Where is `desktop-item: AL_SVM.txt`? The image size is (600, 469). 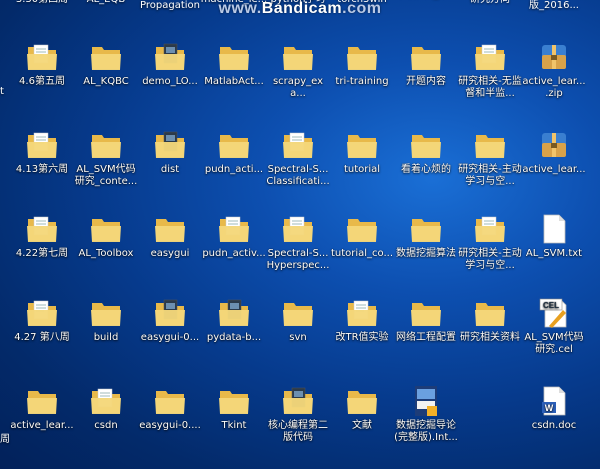
desktop-item: AL_SVM.txt is located at coordinates (554, 236).